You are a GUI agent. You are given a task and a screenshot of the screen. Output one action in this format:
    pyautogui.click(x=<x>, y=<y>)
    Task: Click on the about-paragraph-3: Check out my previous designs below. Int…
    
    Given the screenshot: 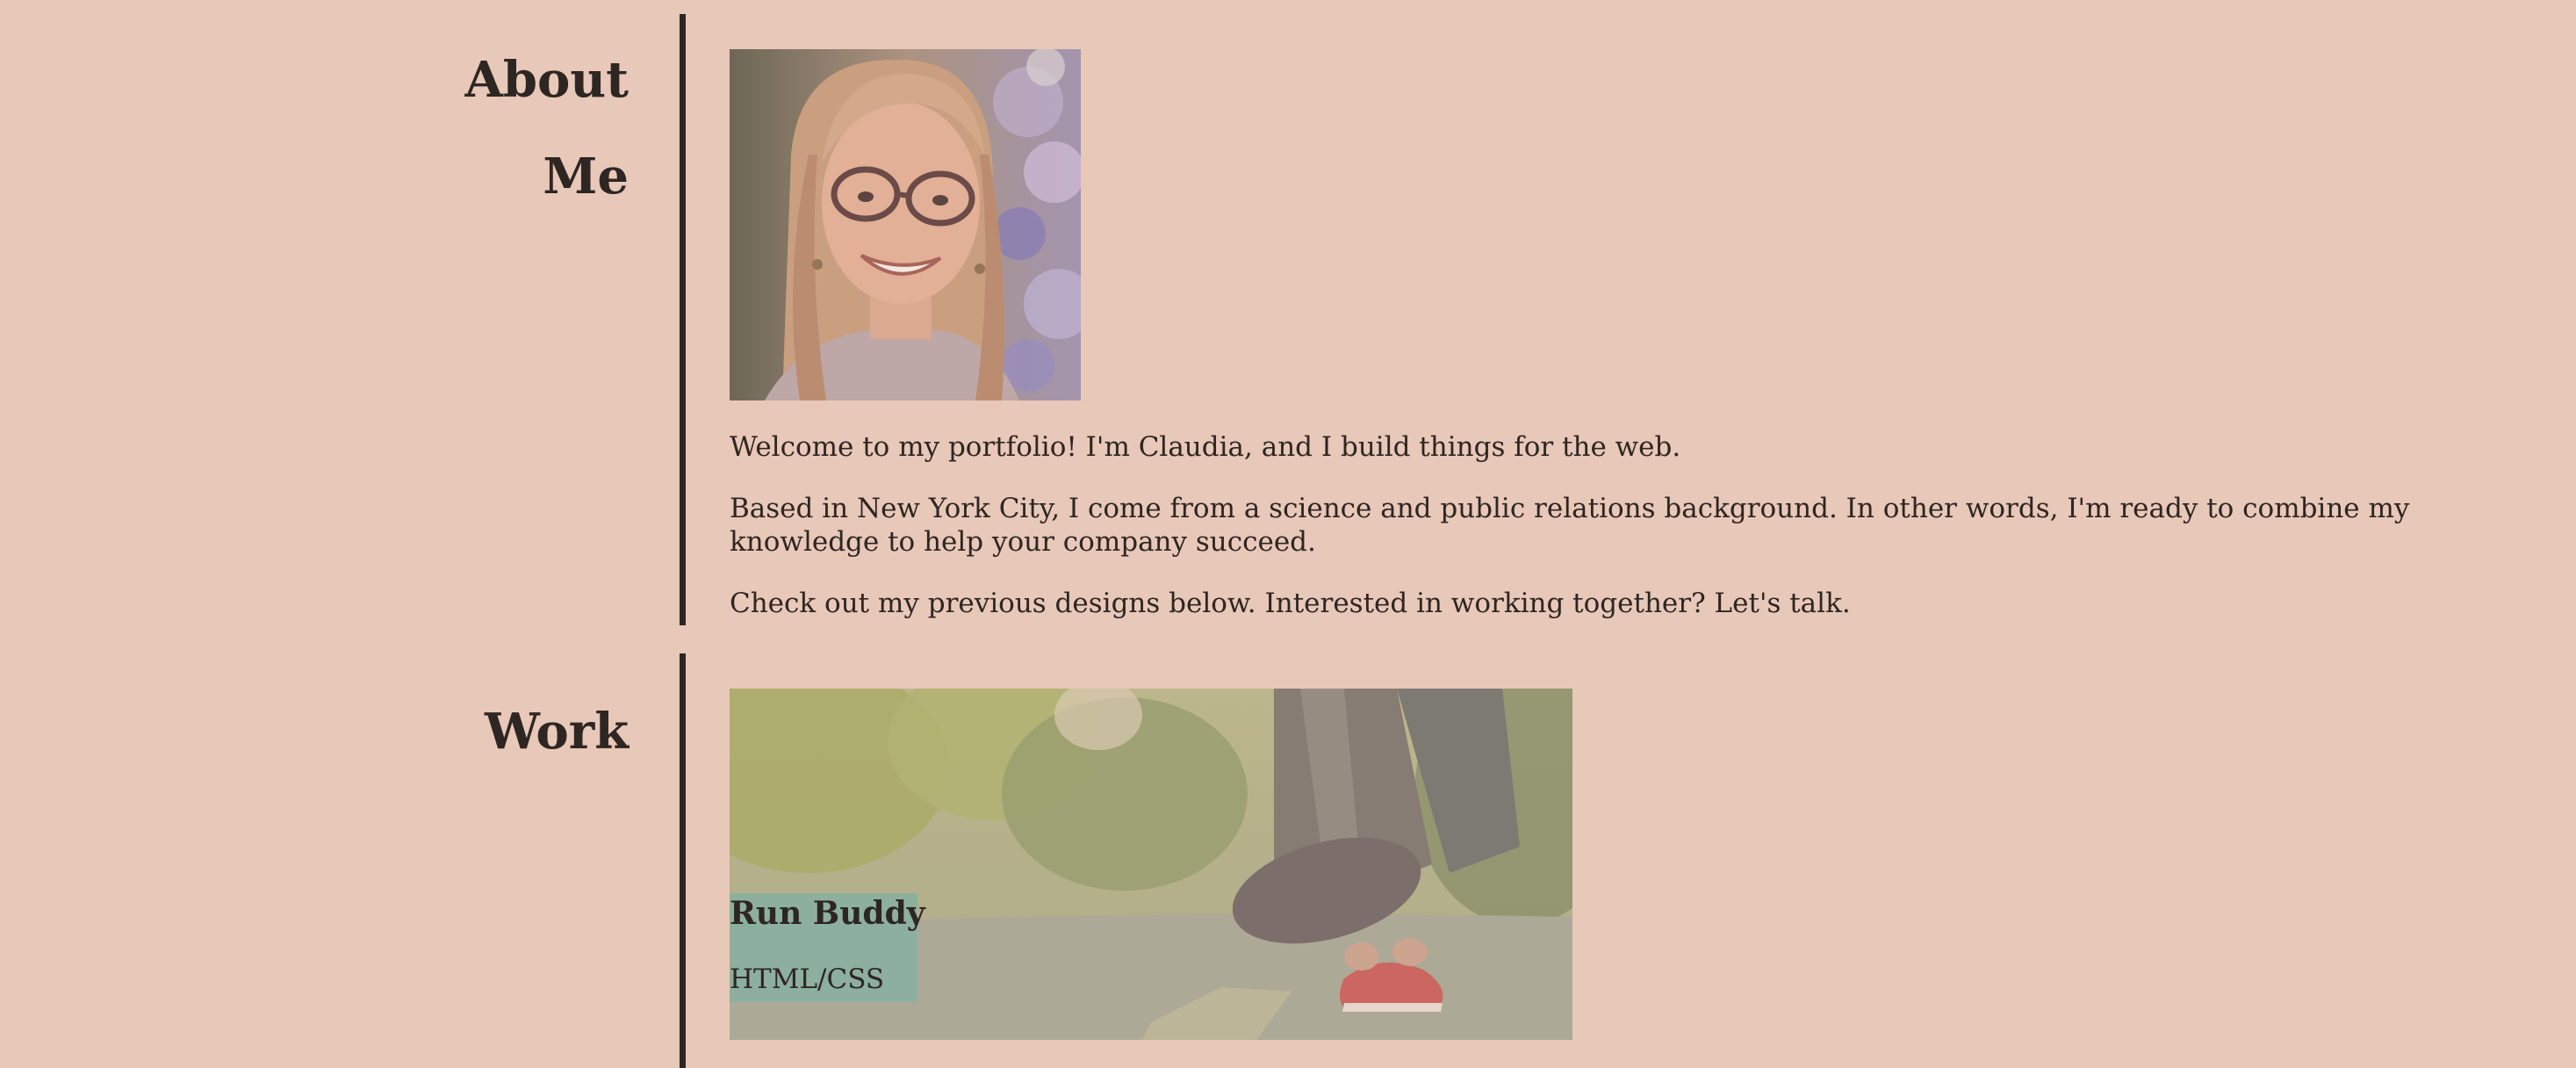 What is the action you would take?
    pyautogui.click(x=1290, y=603)
    